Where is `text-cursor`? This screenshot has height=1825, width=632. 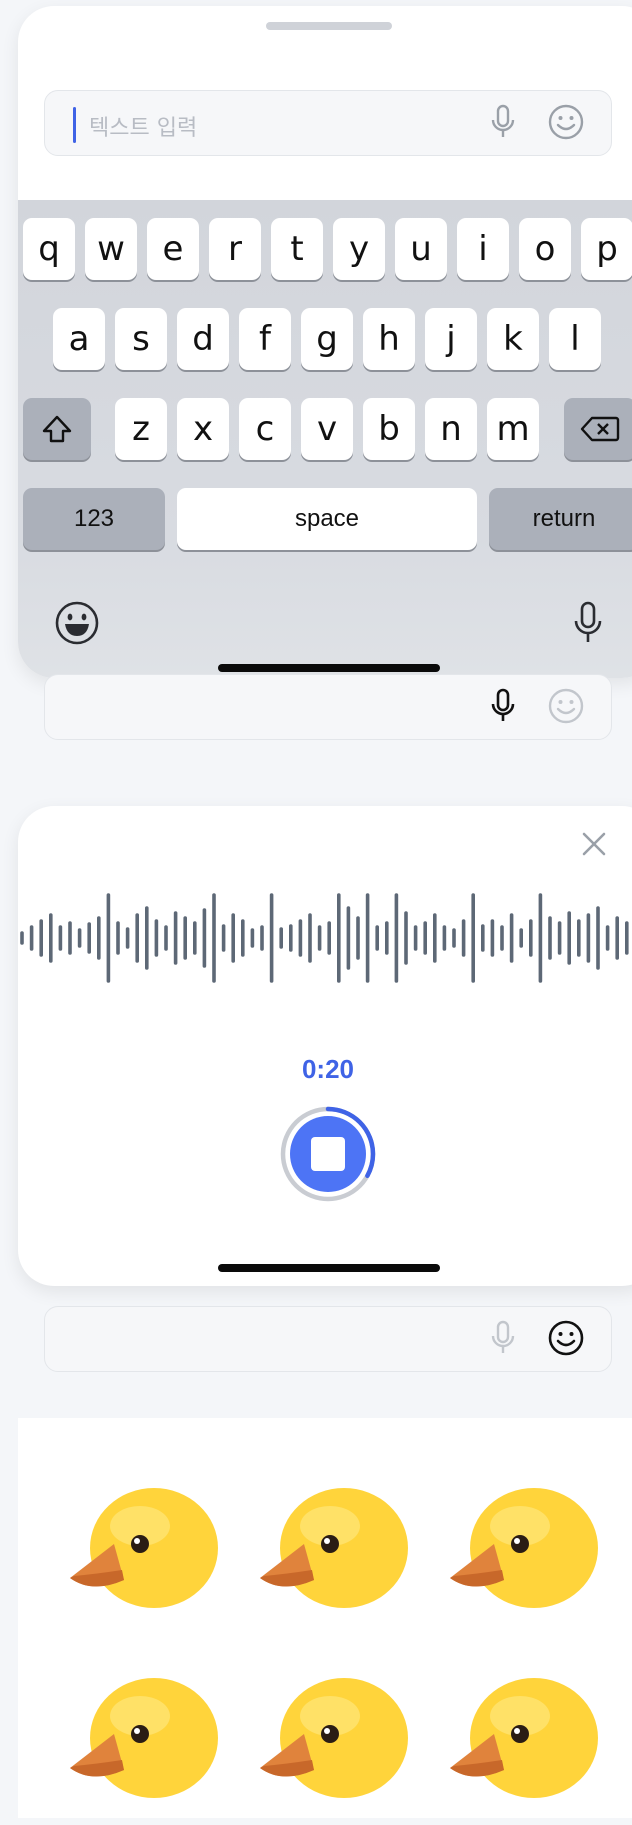 text-cursor is located at coordinates (74, 125).